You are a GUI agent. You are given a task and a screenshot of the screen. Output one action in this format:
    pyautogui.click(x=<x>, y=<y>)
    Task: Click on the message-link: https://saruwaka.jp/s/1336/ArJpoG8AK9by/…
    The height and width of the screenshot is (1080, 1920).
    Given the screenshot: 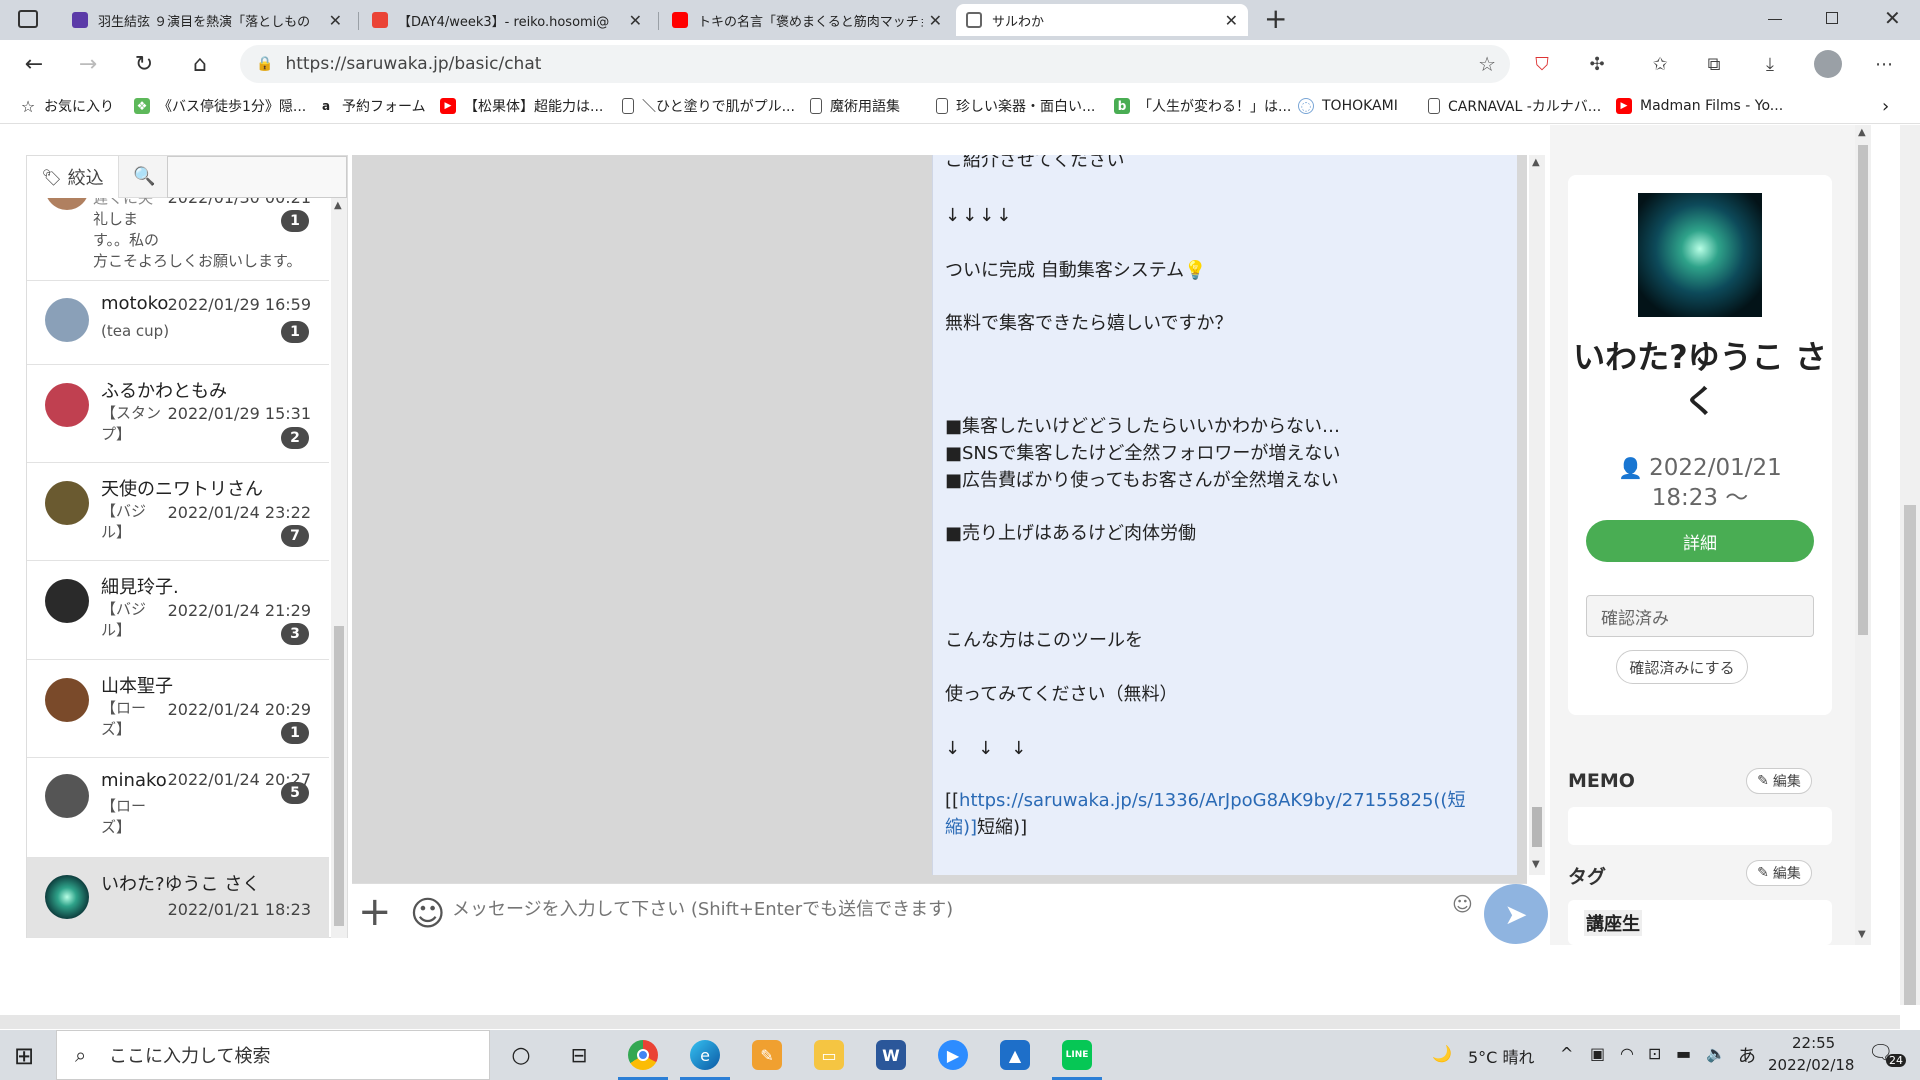 What is the action you would take?
    pyautogui.click(x=1212, y=800)
    